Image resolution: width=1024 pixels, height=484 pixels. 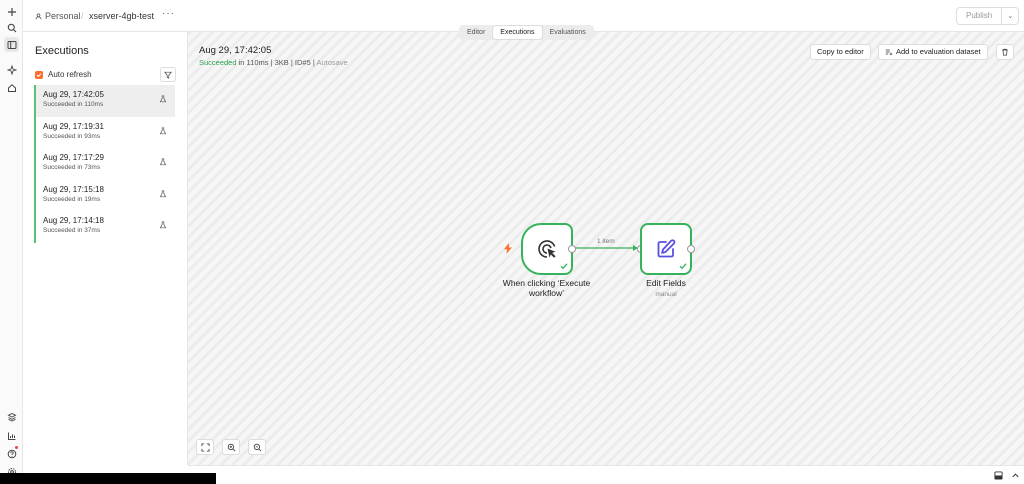 I want to click on auto-refresh-toggle: Auto refresh, so click(x=63, y=74).